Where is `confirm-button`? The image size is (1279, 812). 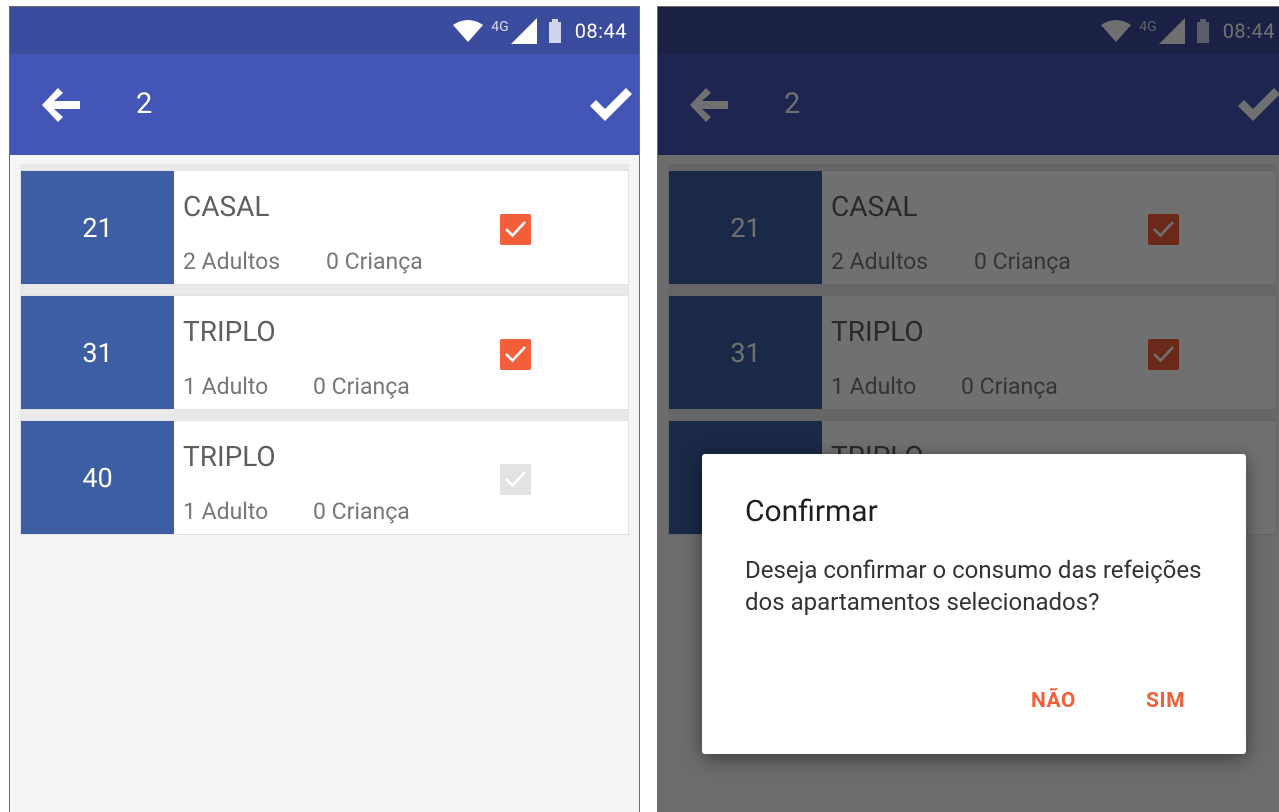
confirm-button is located at coordinates (611, 105).